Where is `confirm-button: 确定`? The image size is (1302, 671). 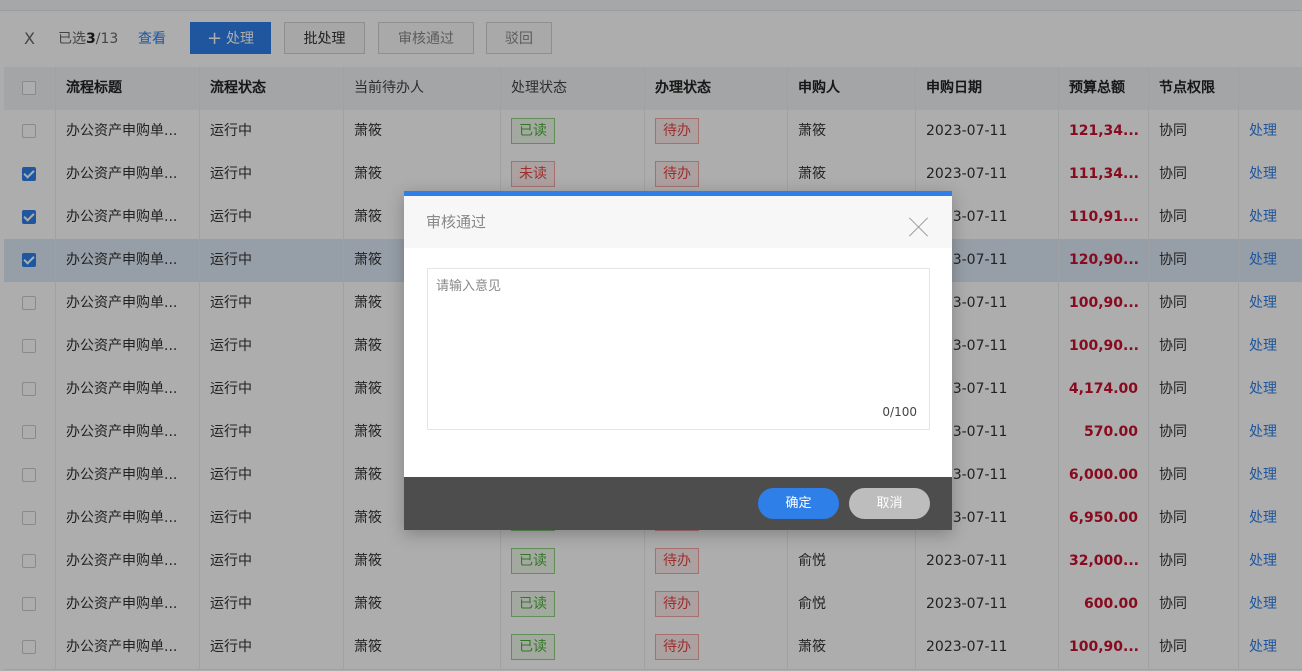 confirm-button: 确定 is located at coordinates (798, 503).